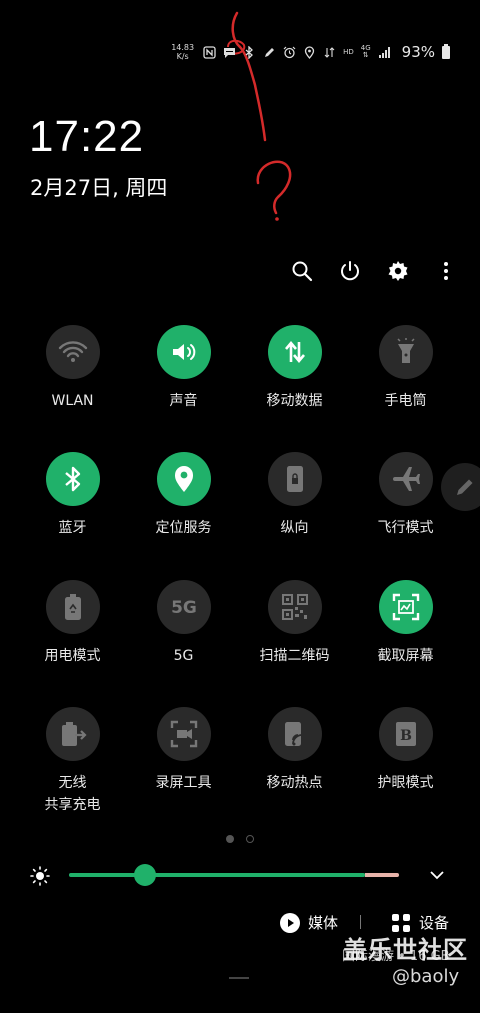  What do you see at coordinates (72, 656) in the screenshot?
I see `tile-label: 用电模式` at bounding box center [72, 656].